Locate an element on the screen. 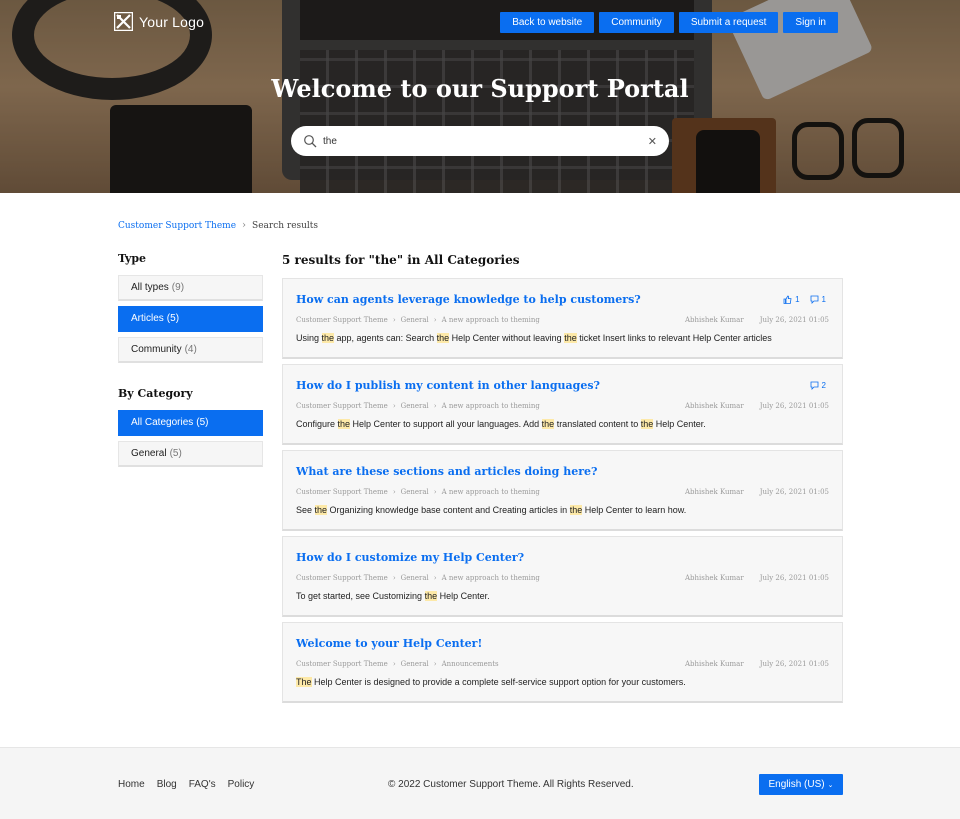 The height and width of the screenshot is (819, 960). page-title: Welcome to our Support Portal is located at coordinates (480, 88).